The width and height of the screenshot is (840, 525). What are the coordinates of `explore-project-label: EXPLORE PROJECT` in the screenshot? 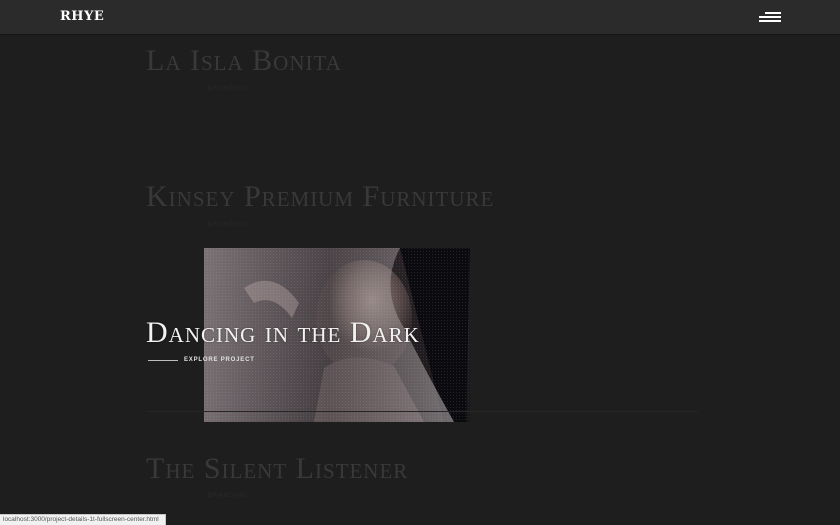 It's located at (219, 360).